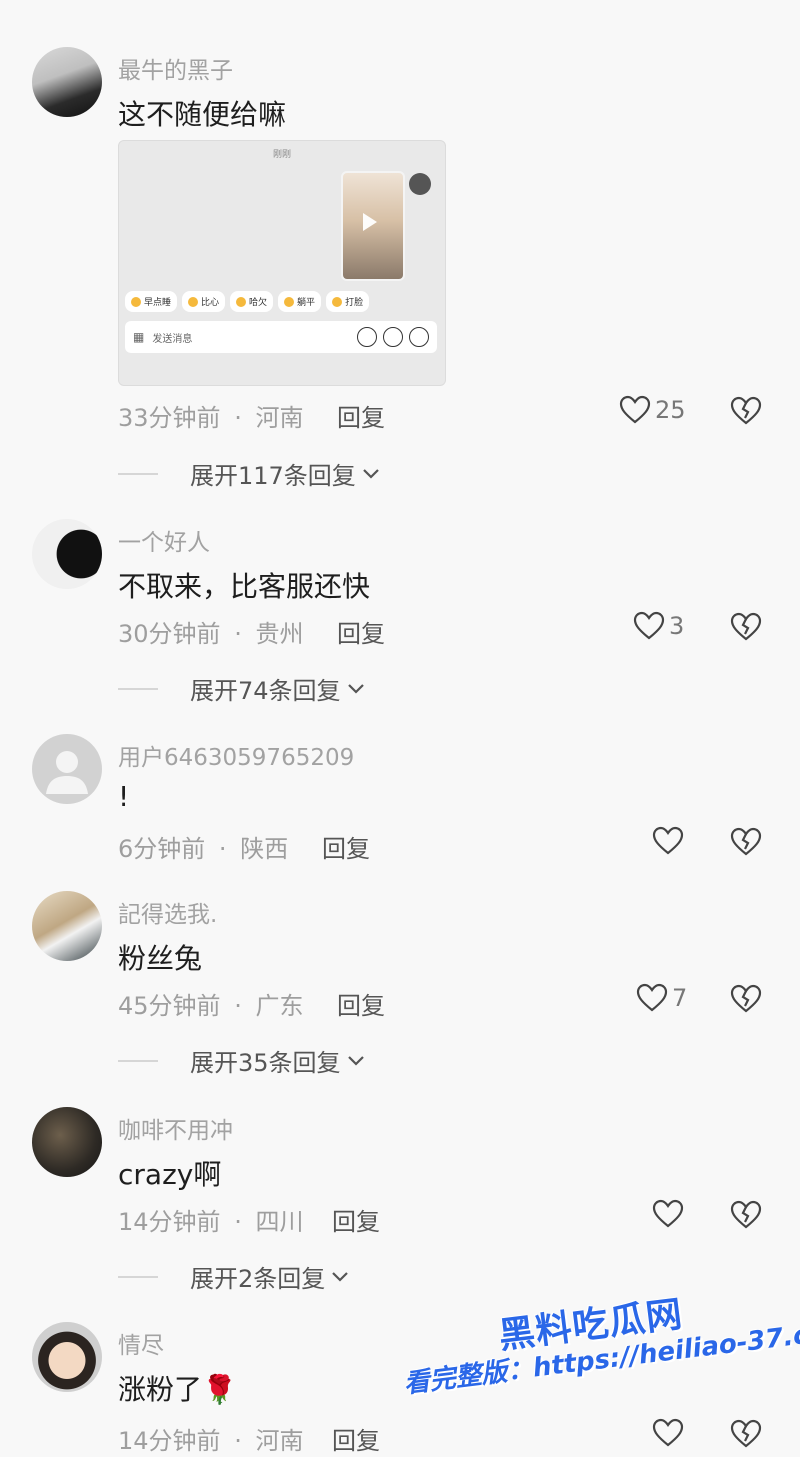 The height and width of the screenshot is (1457, 800). Describe the element at coordinates (219, 1389) in the screenshot. I see `rose-emoji: 🌹` at that location.